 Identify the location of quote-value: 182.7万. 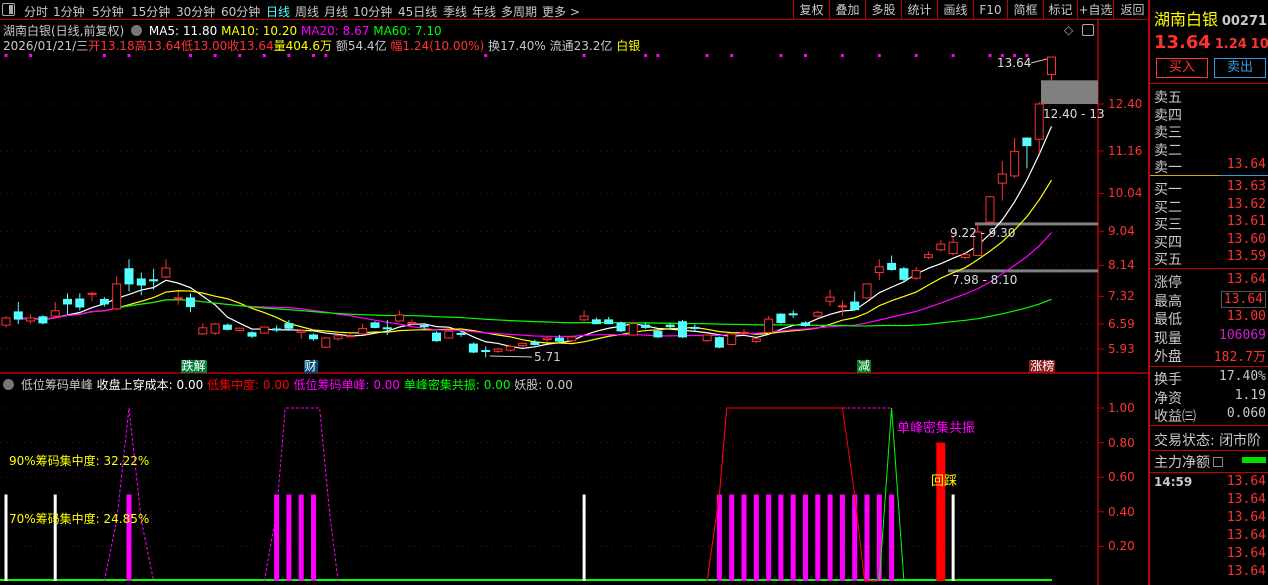
(1239, 356).